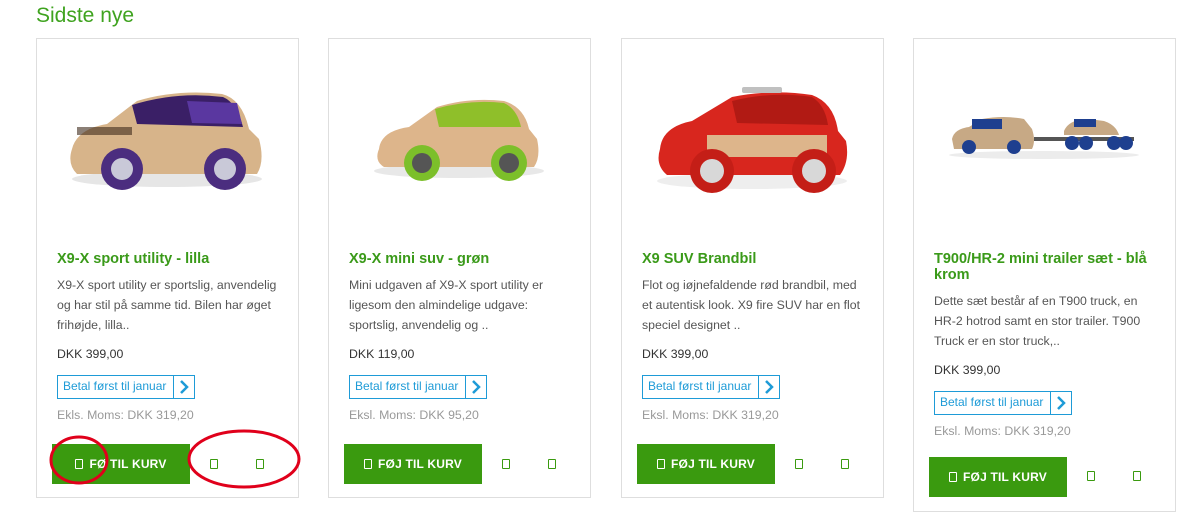  Describe the element at coordinates (1048, 267) in the screenshot. I see `product-title: T900/HR-2 mini trailer sæt - blå krom` at that location.